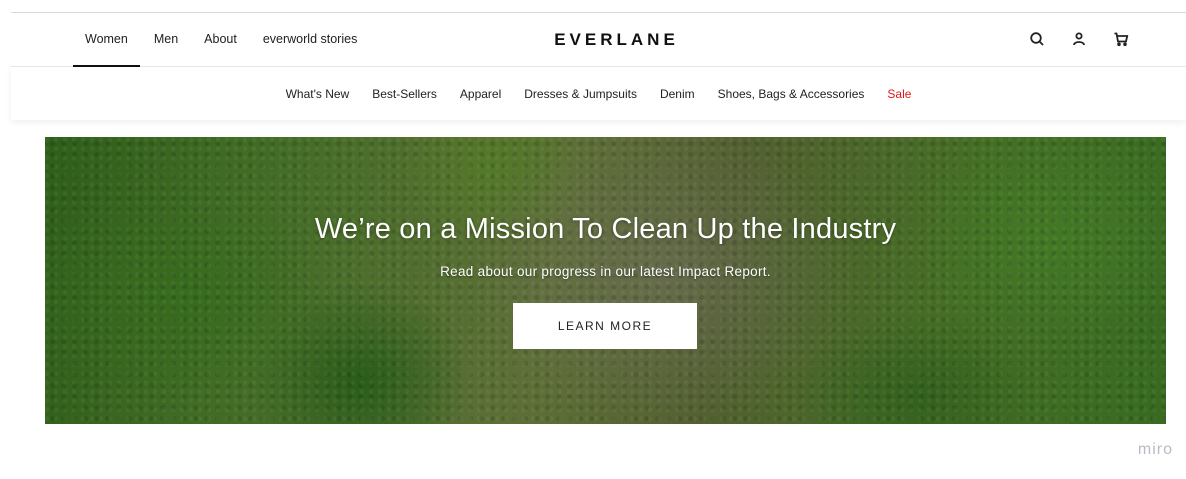 The height and width of the screenshot is (479, 1186). I want to click on tab-everworld-stories: everworld stories, so click(310, 40).